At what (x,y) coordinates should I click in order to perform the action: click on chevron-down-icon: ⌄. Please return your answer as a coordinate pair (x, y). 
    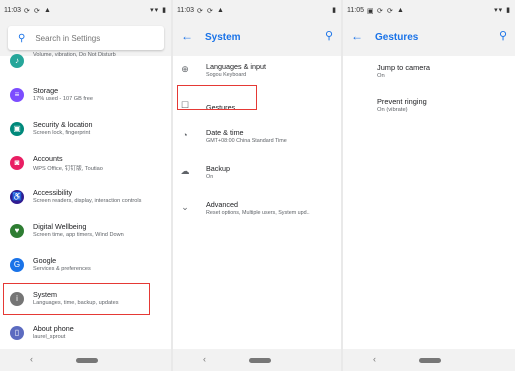
    Looking at the image, I should click on (185, 207).